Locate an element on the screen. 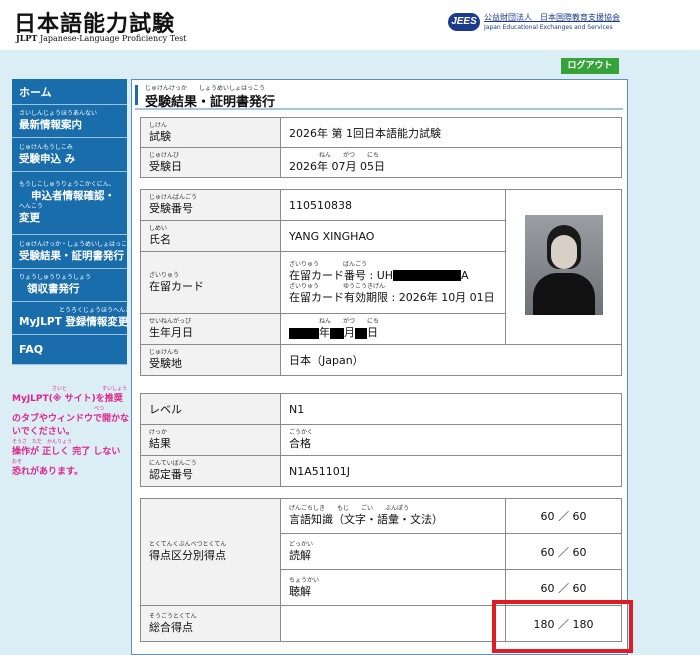 This screenshot has height=655, width=700. result-label: けっか 結果 is located at coordinates (210, 440).